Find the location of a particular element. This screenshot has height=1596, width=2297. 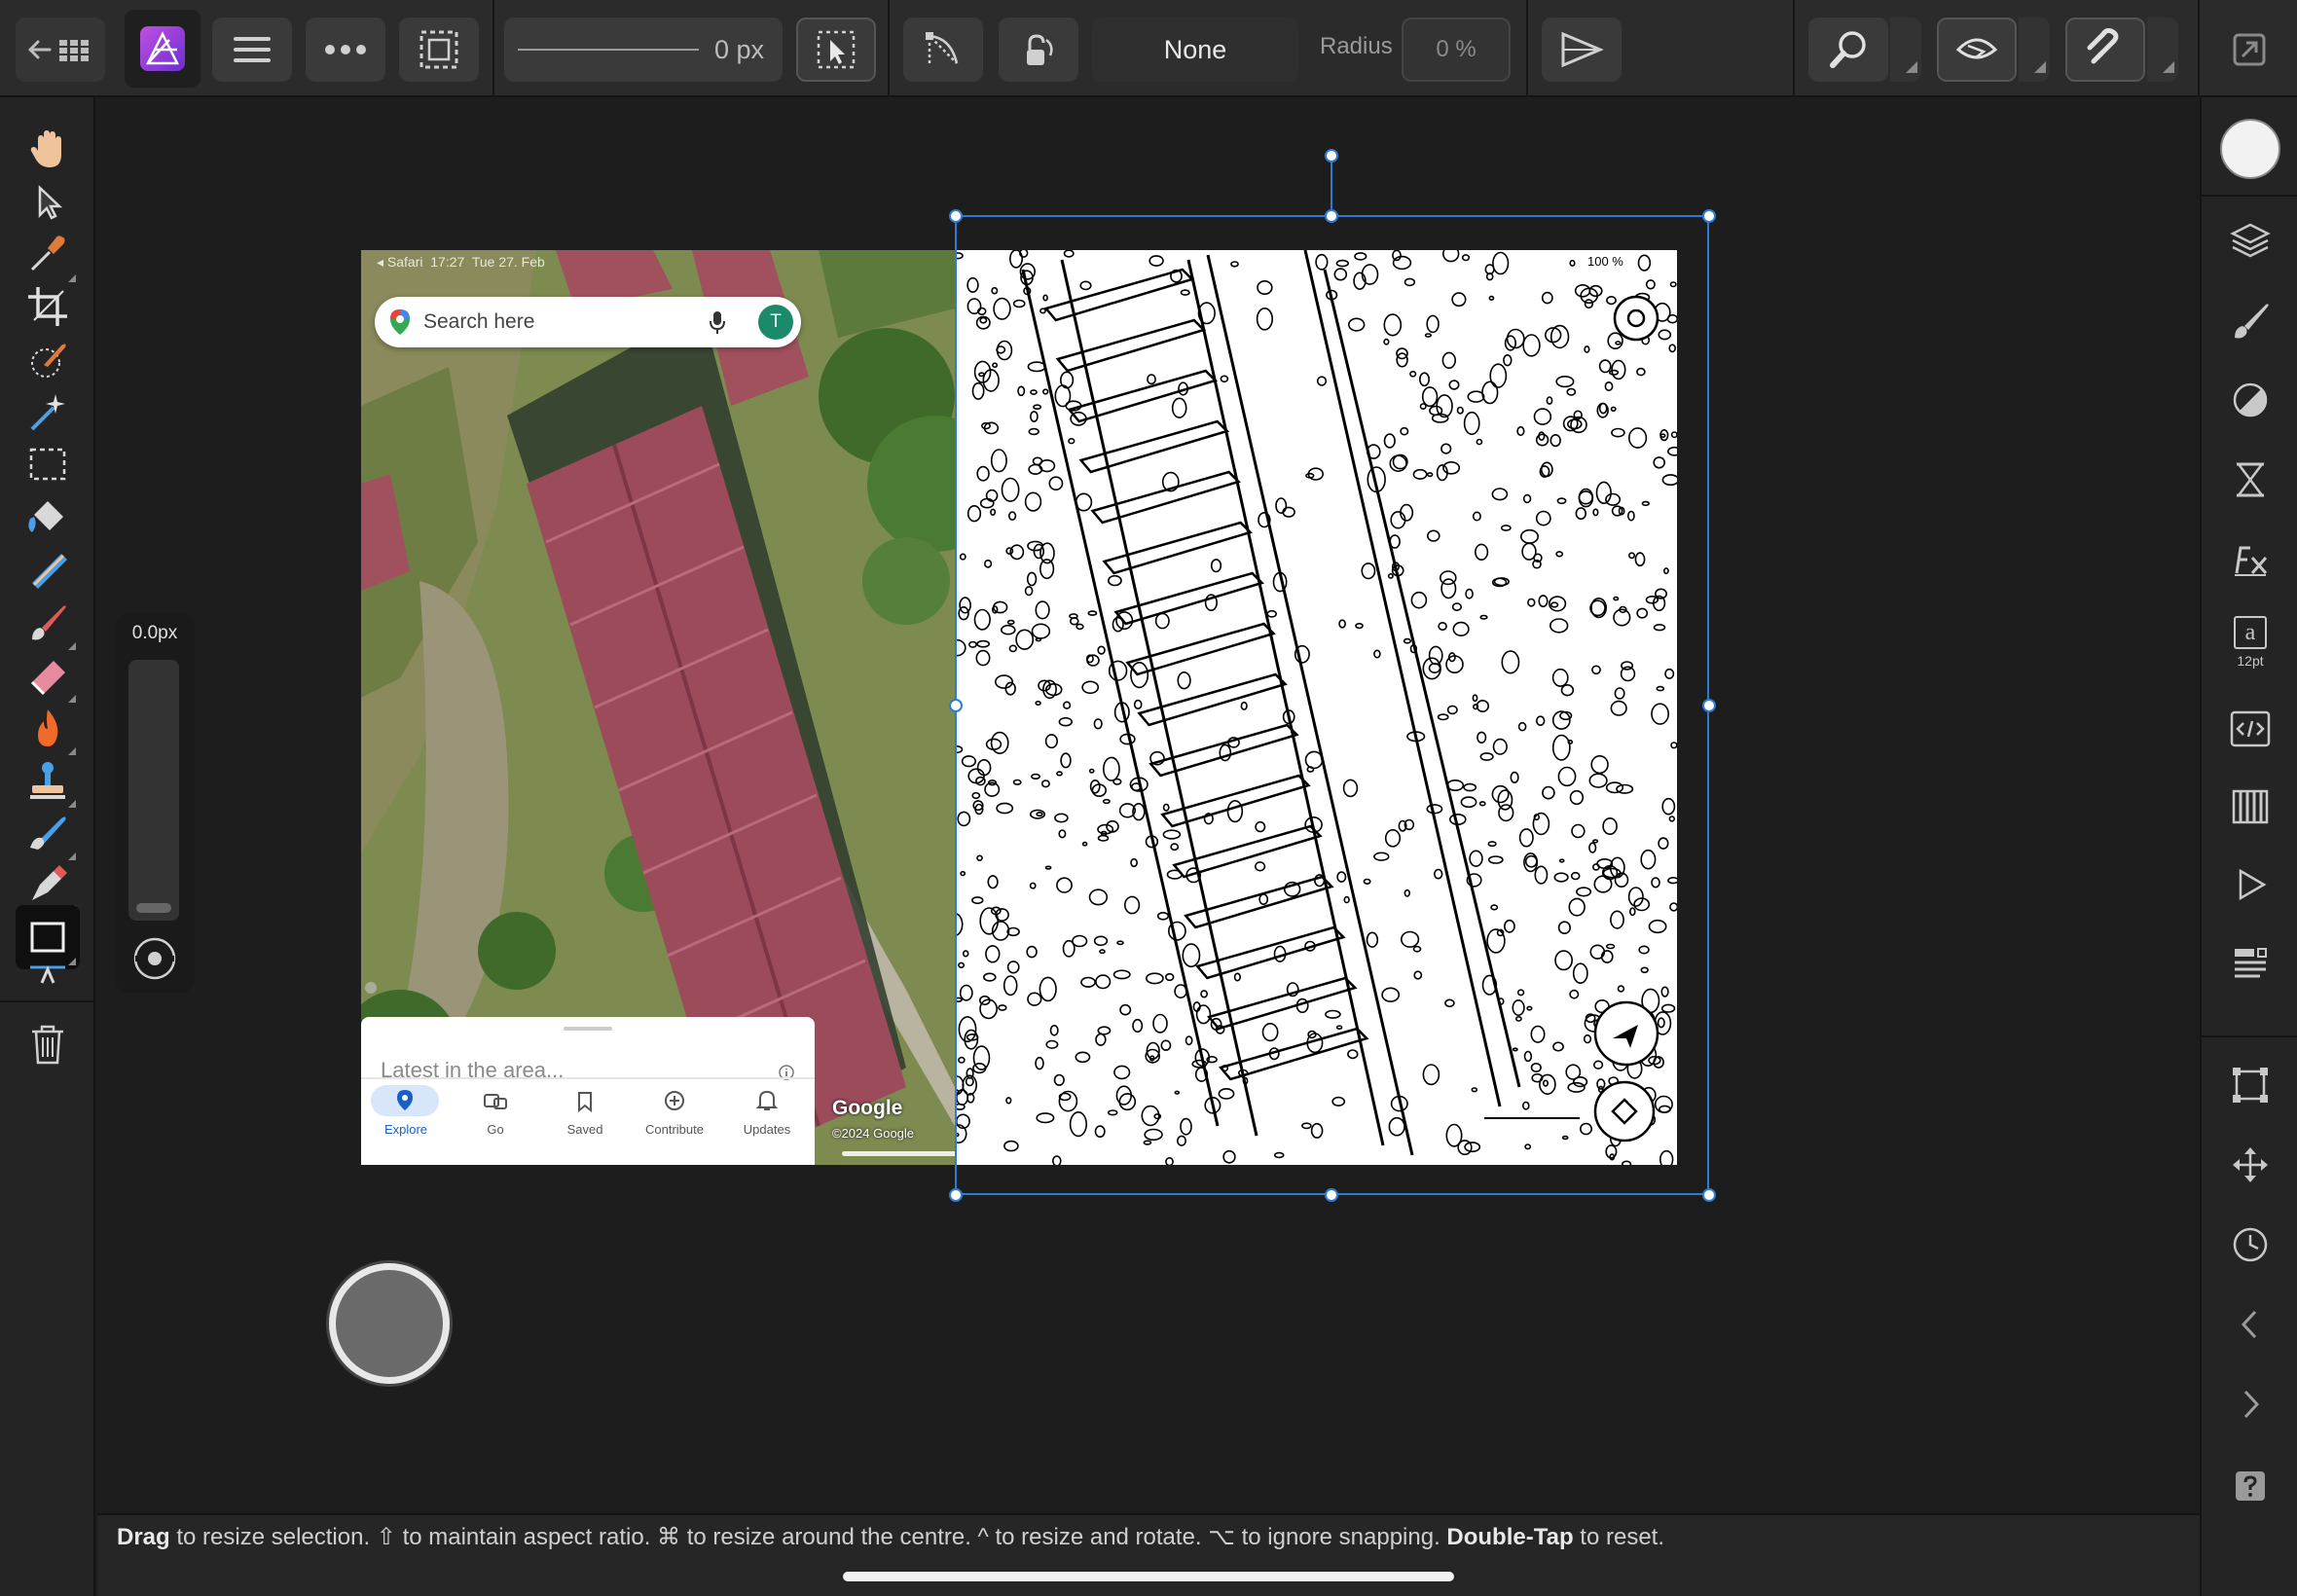

view-mode-button is located at coordinates (1977, 50).